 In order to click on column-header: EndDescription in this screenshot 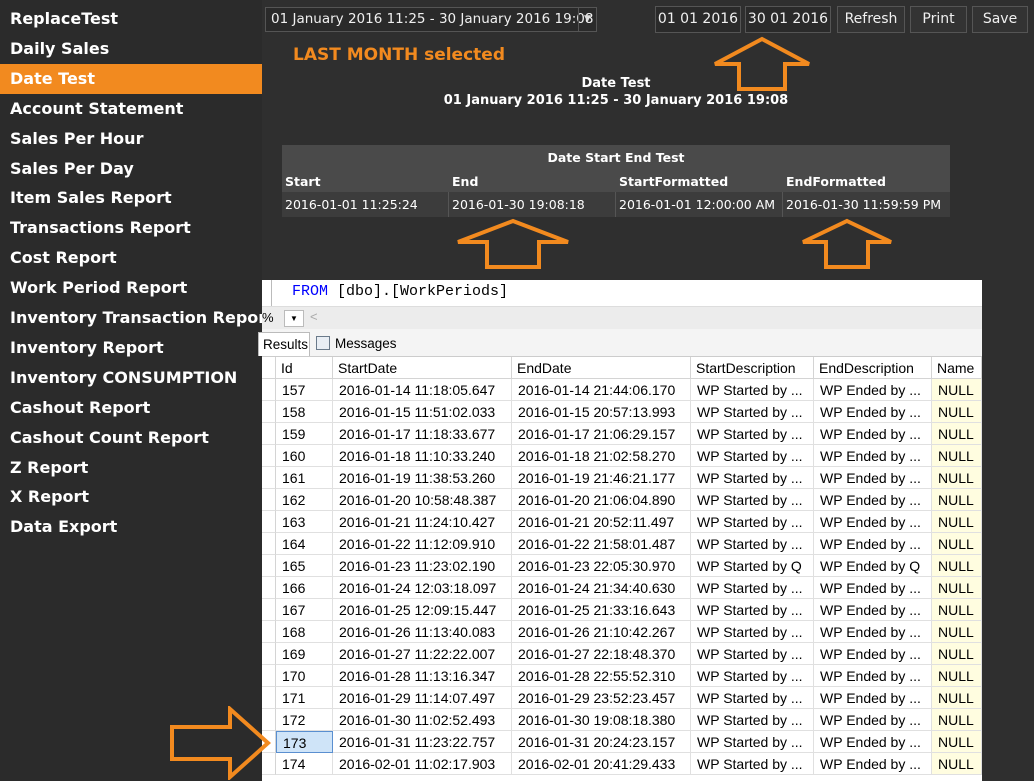, I will do `click(873, 368)`.